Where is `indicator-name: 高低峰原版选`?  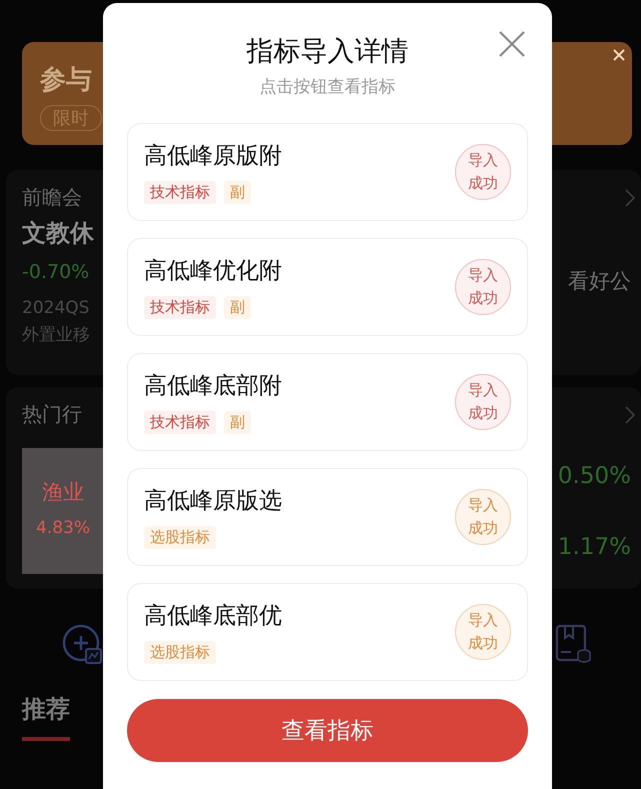 indicator-name: 高低峰原版选 is located at coordinates (213, 501).